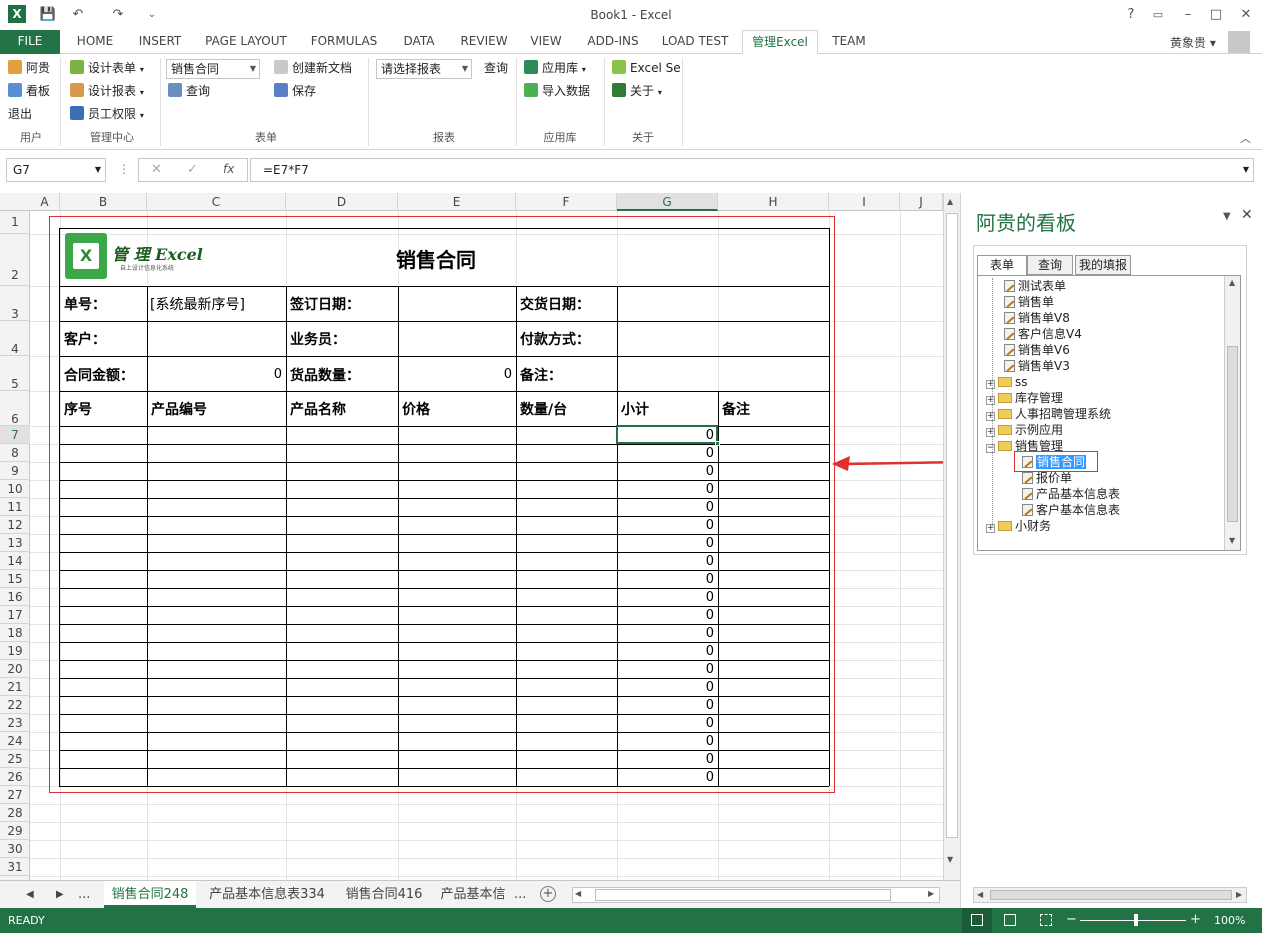  Describe the element at coordinates (419, 42) in the screenshot. I see `tab-data: DATA` at that location.